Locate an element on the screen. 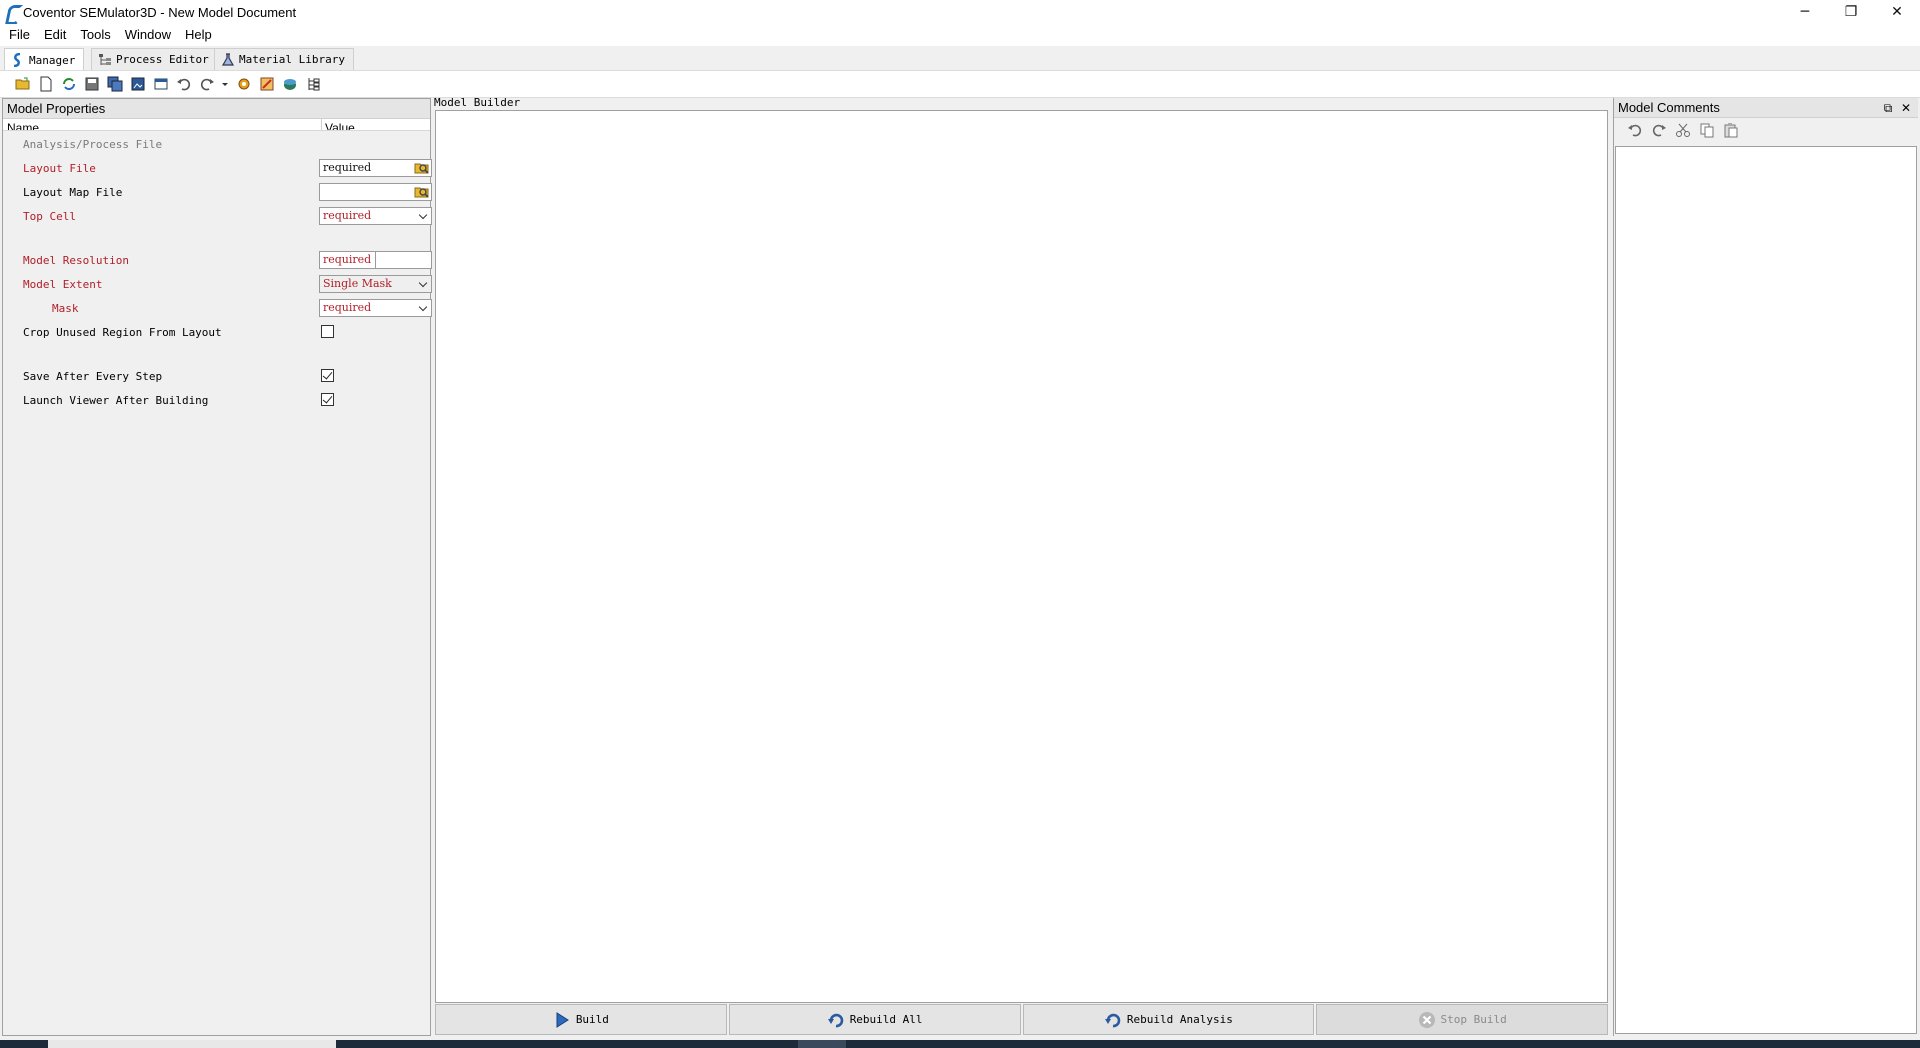  column-header-name: Name is located at coordinates (23, 125).